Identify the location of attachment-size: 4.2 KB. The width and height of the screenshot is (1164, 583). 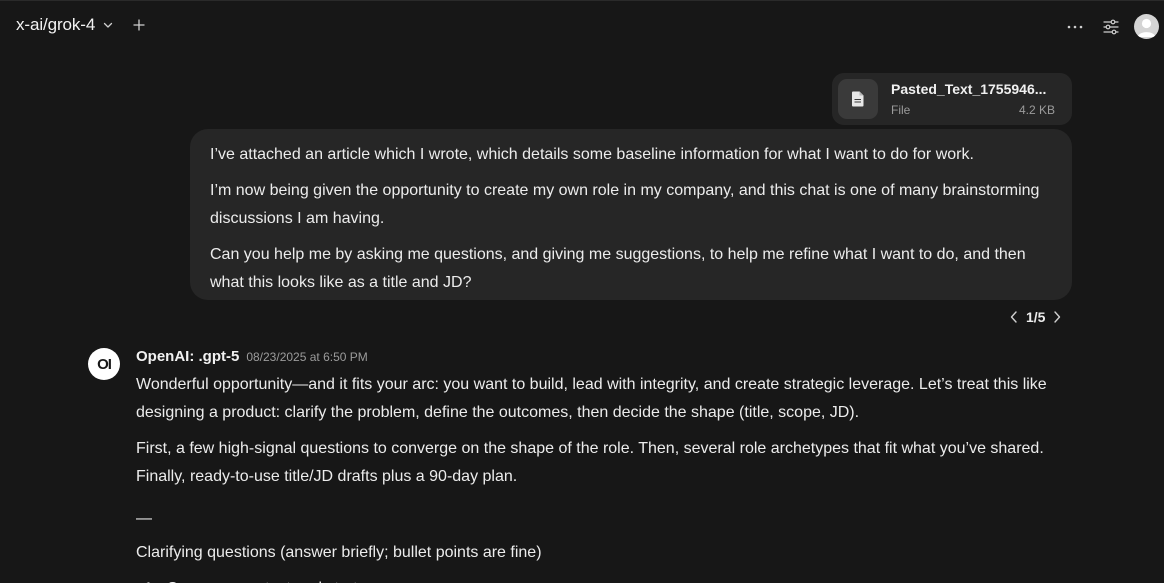
(1036, 110).